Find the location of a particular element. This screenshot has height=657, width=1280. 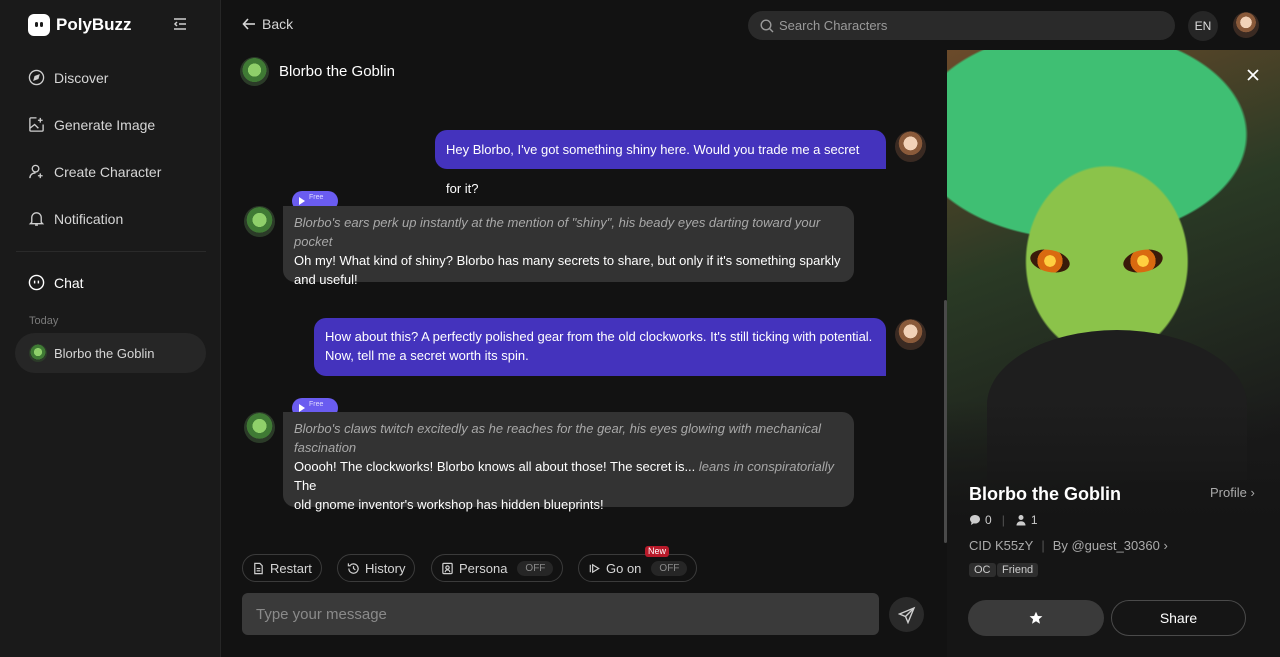

profile-link: Profile › is located at coordinates (1232, 492).